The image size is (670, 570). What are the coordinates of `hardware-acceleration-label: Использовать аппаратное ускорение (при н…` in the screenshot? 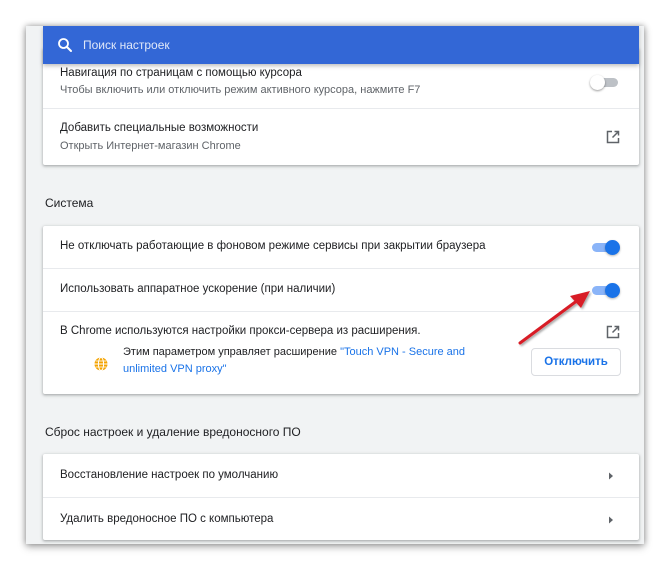 It's located at (198, 289).